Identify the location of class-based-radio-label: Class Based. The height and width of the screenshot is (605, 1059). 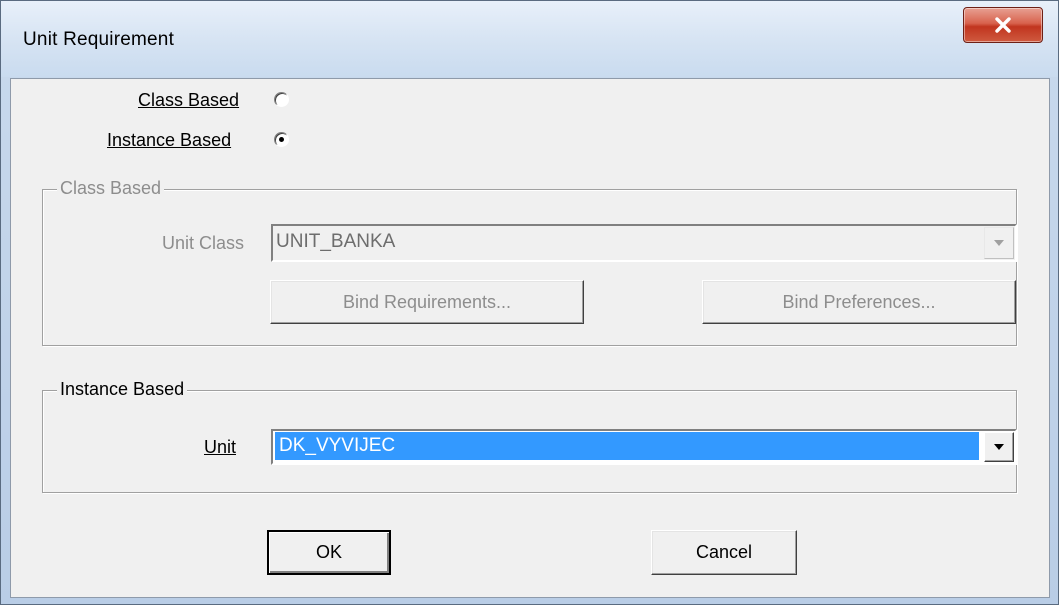
(188, 100).